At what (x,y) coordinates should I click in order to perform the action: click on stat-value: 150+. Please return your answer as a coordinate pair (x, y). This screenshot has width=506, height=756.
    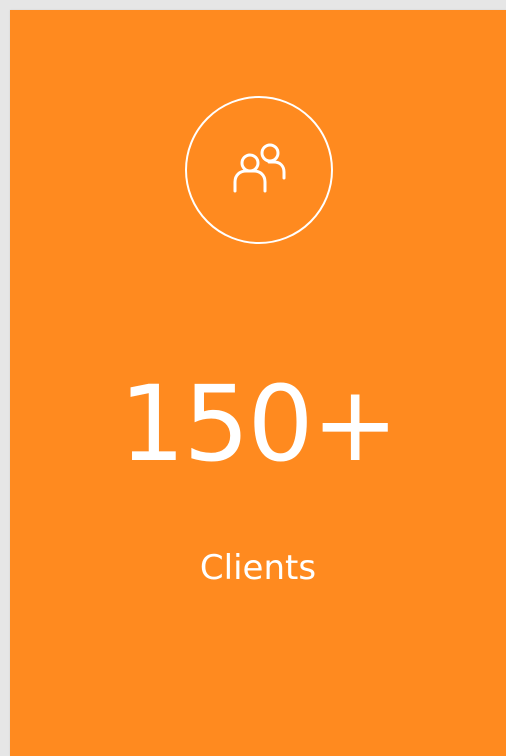
    Looking at the image, I should click on (259, 424).